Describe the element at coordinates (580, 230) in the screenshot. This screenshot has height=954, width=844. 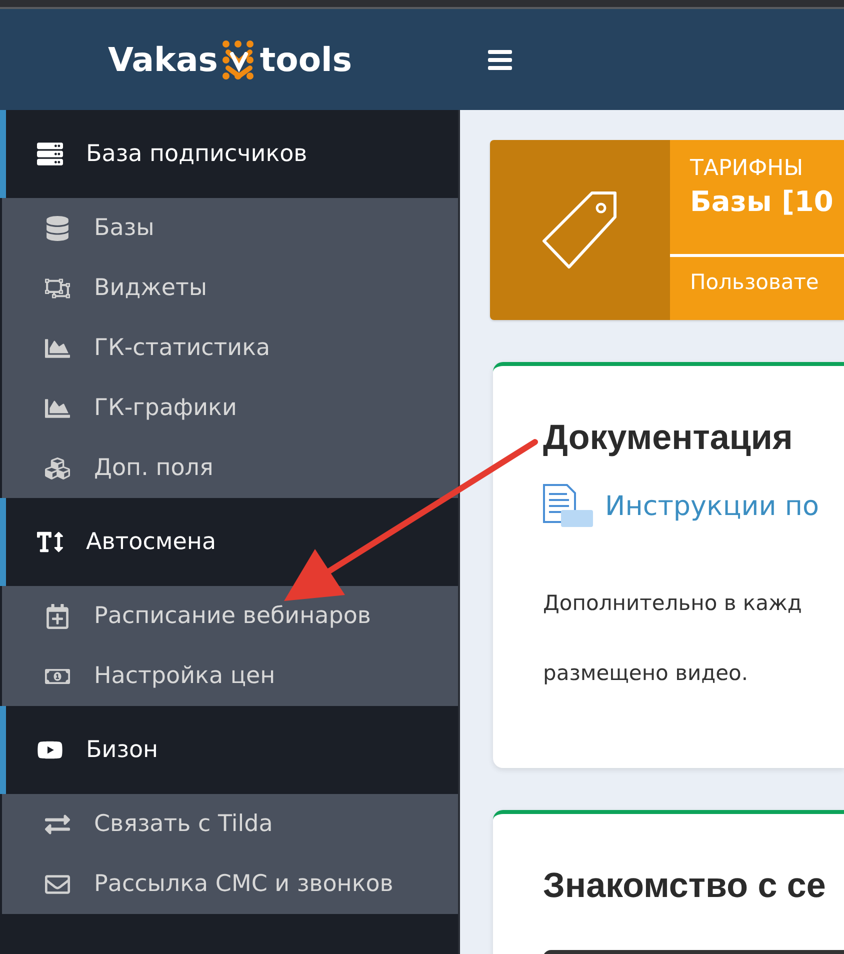
I see `tag-icon` at that location.